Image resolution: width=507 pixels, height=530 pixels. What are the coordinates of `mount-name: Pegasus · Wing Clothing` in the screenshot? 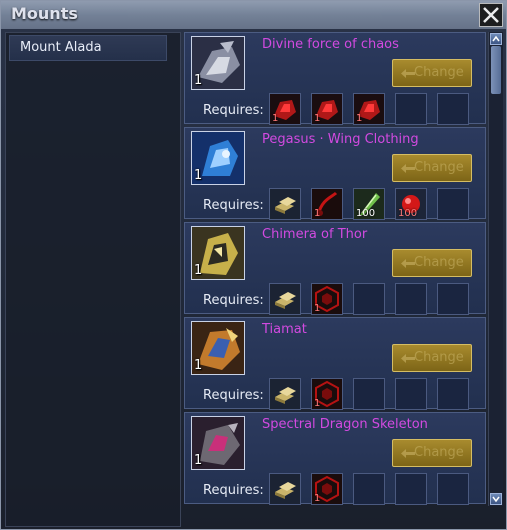 It's located at (340, 139).